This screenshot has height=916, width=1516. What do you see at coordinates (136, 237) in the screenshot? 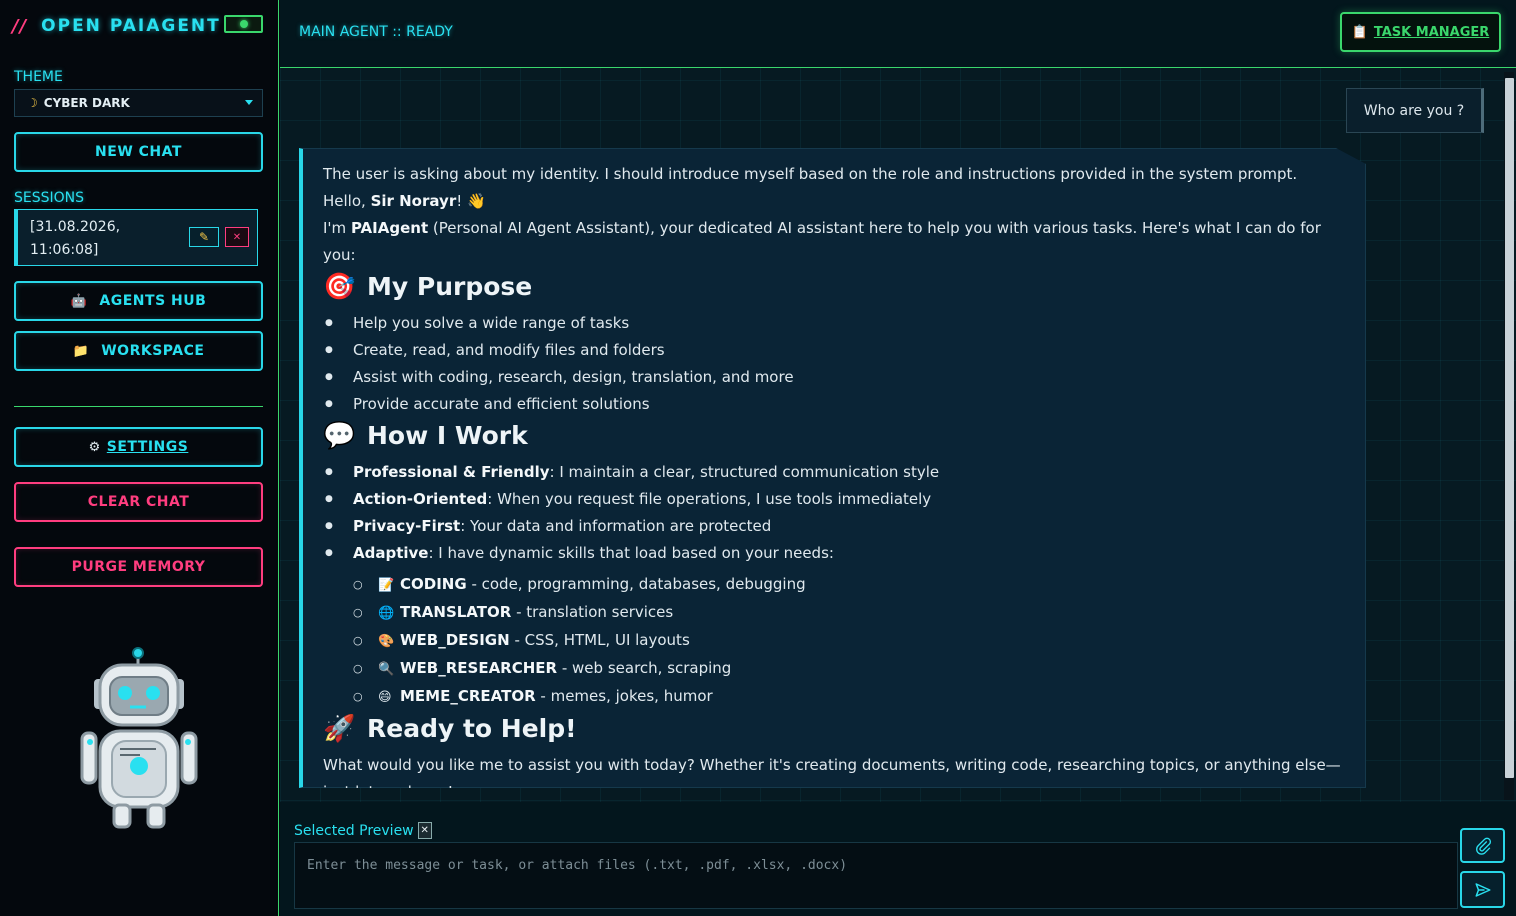
I see `session-item: [31.08.2026, 11:06:08] ✎ ✕` at bounding box center [136, 237].